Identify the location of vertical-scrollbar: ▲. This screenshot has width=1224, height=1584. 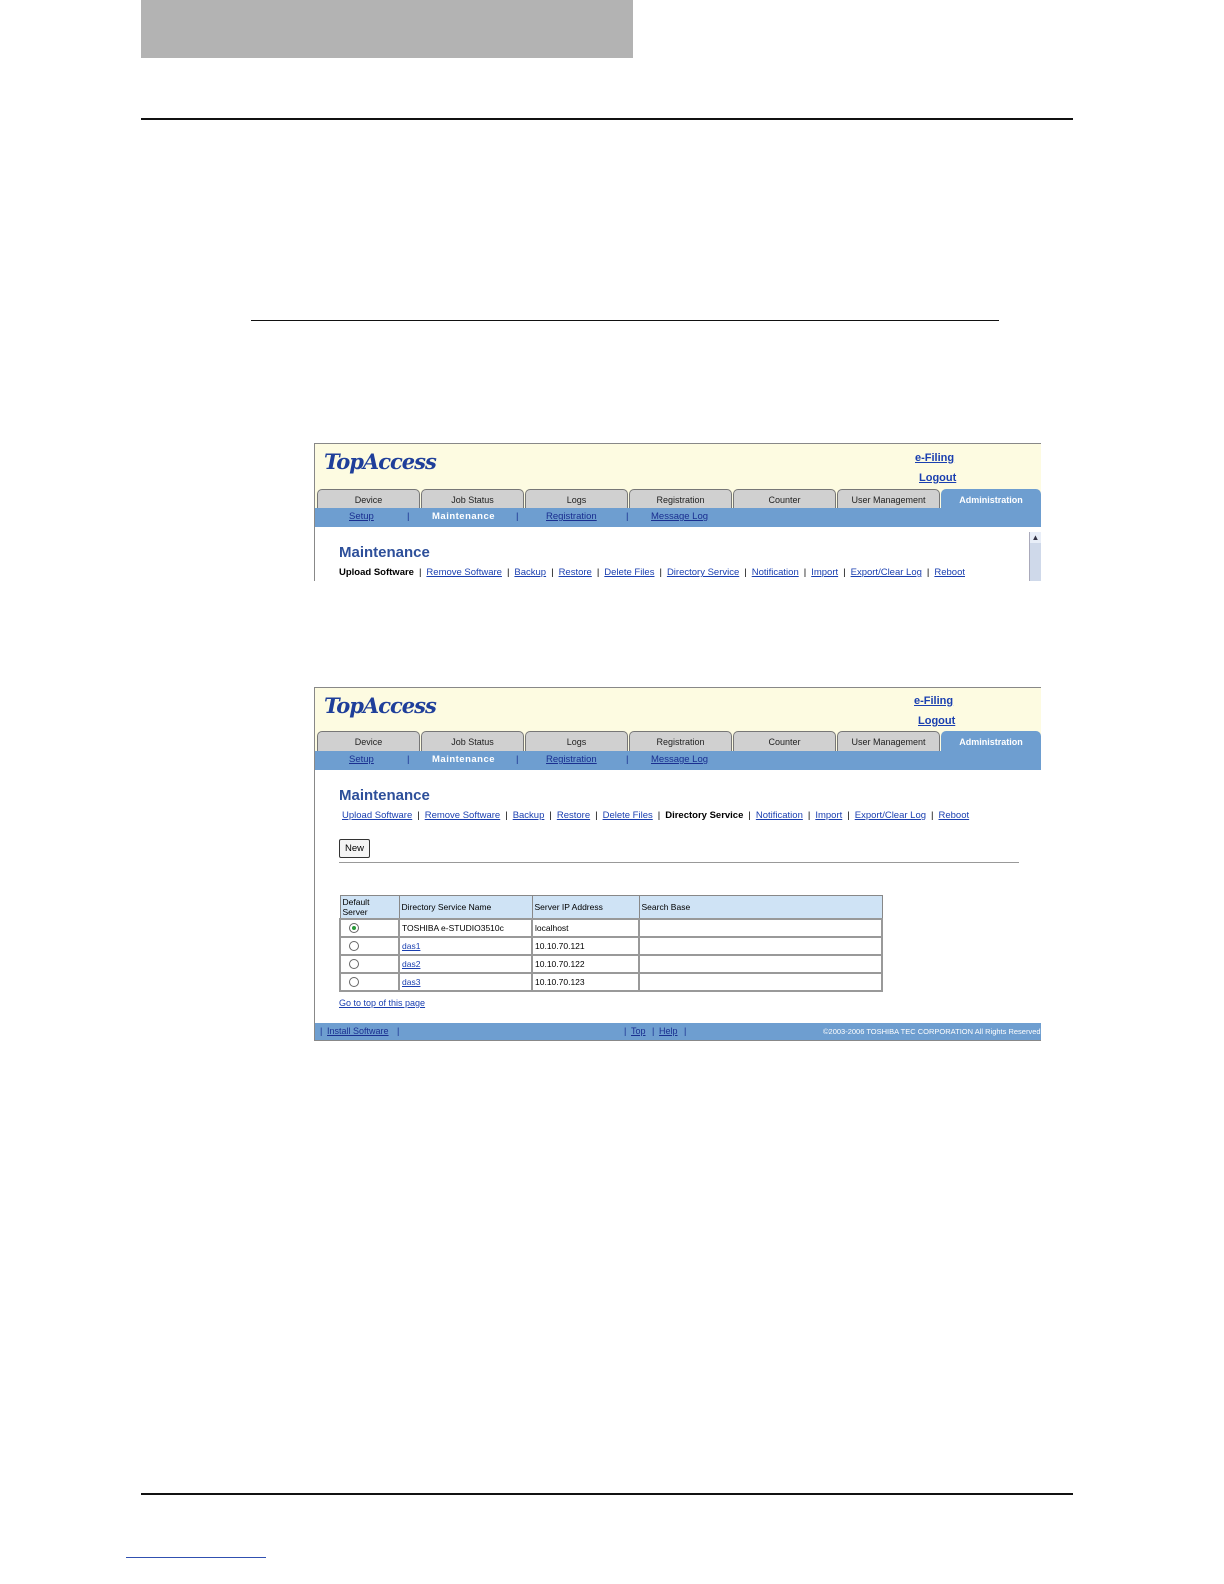
(1035, 556).